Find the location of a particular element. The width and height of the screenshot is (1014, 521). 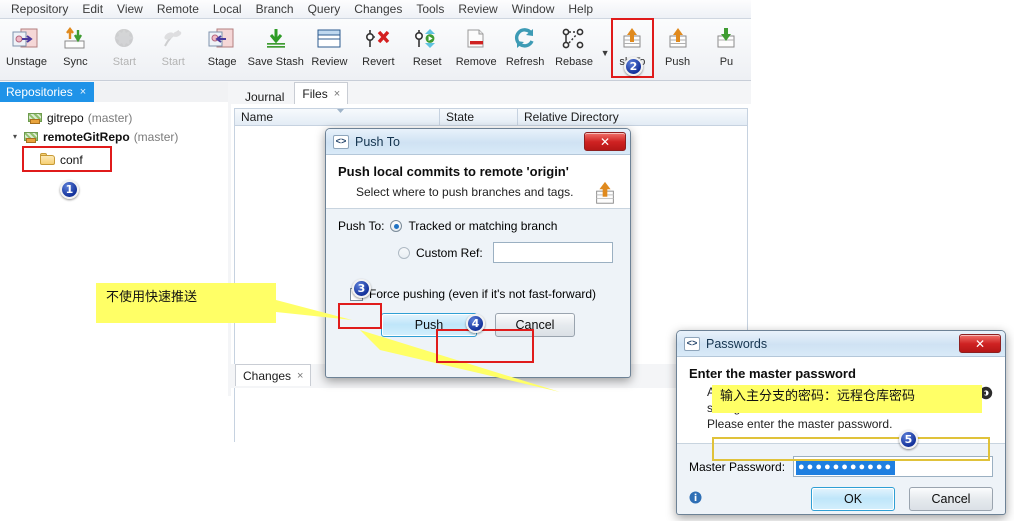

toolbar-button-refresh: Refresh is located at coordinates (525, 48).